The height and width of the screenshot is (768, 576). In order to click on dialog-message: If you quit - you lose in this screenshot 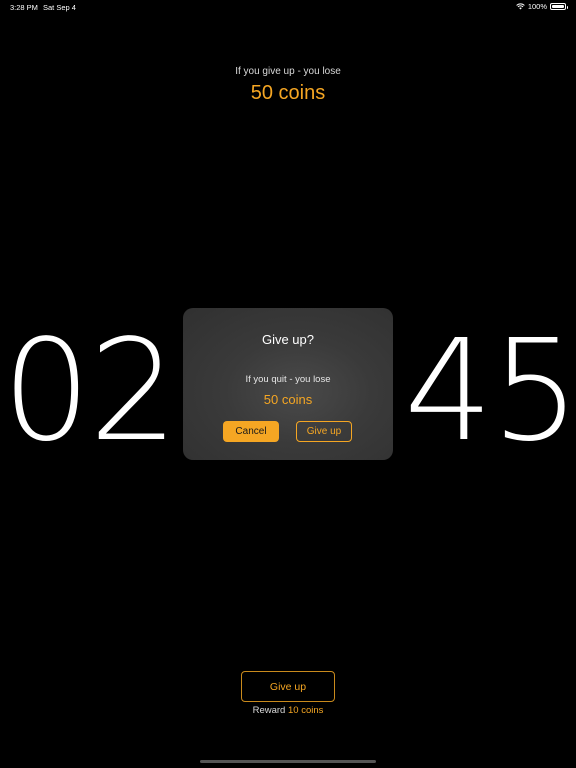, I will do `click(288, 379)`.